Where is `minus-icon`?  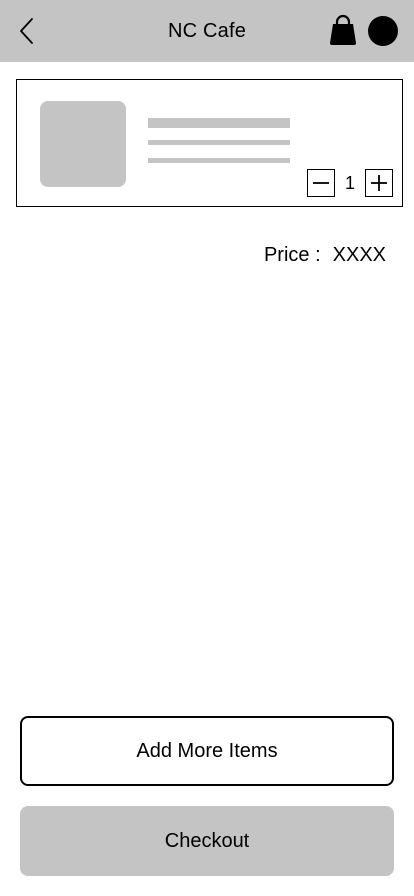 minus-icon is located at coordinates (321, 183).